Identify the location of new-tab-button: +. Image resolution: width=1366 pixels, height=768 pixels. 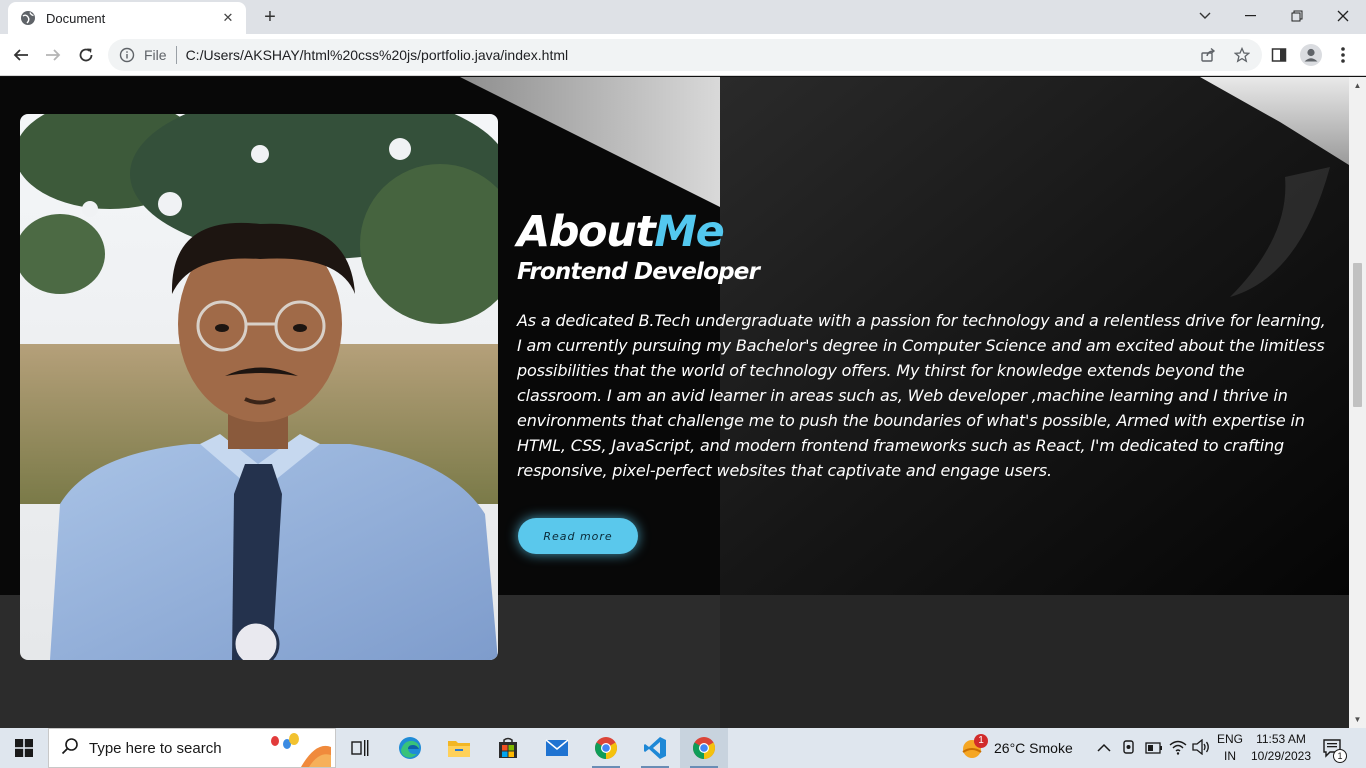
(270, 17).